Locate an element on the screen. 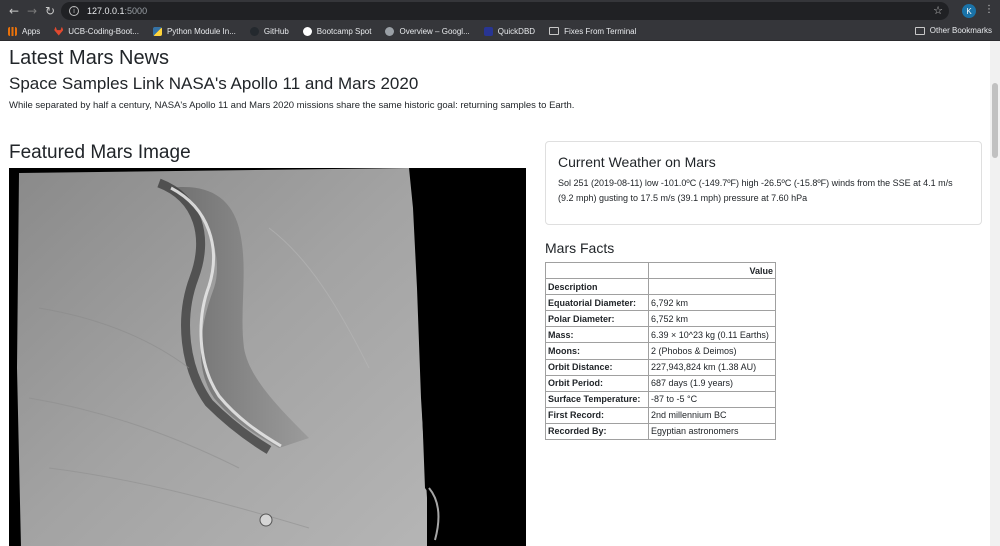 The width and height of the screenshot is (1000, 546). bookmark-star-icon: ☆ is located at coordinates (938, 10).